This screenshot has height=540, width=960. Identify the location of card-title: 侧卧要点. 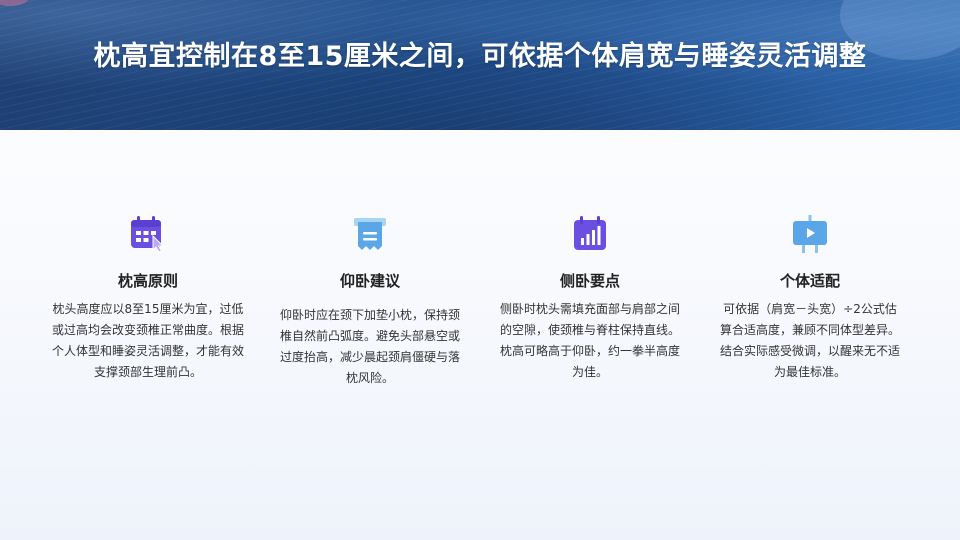
(589, 281).